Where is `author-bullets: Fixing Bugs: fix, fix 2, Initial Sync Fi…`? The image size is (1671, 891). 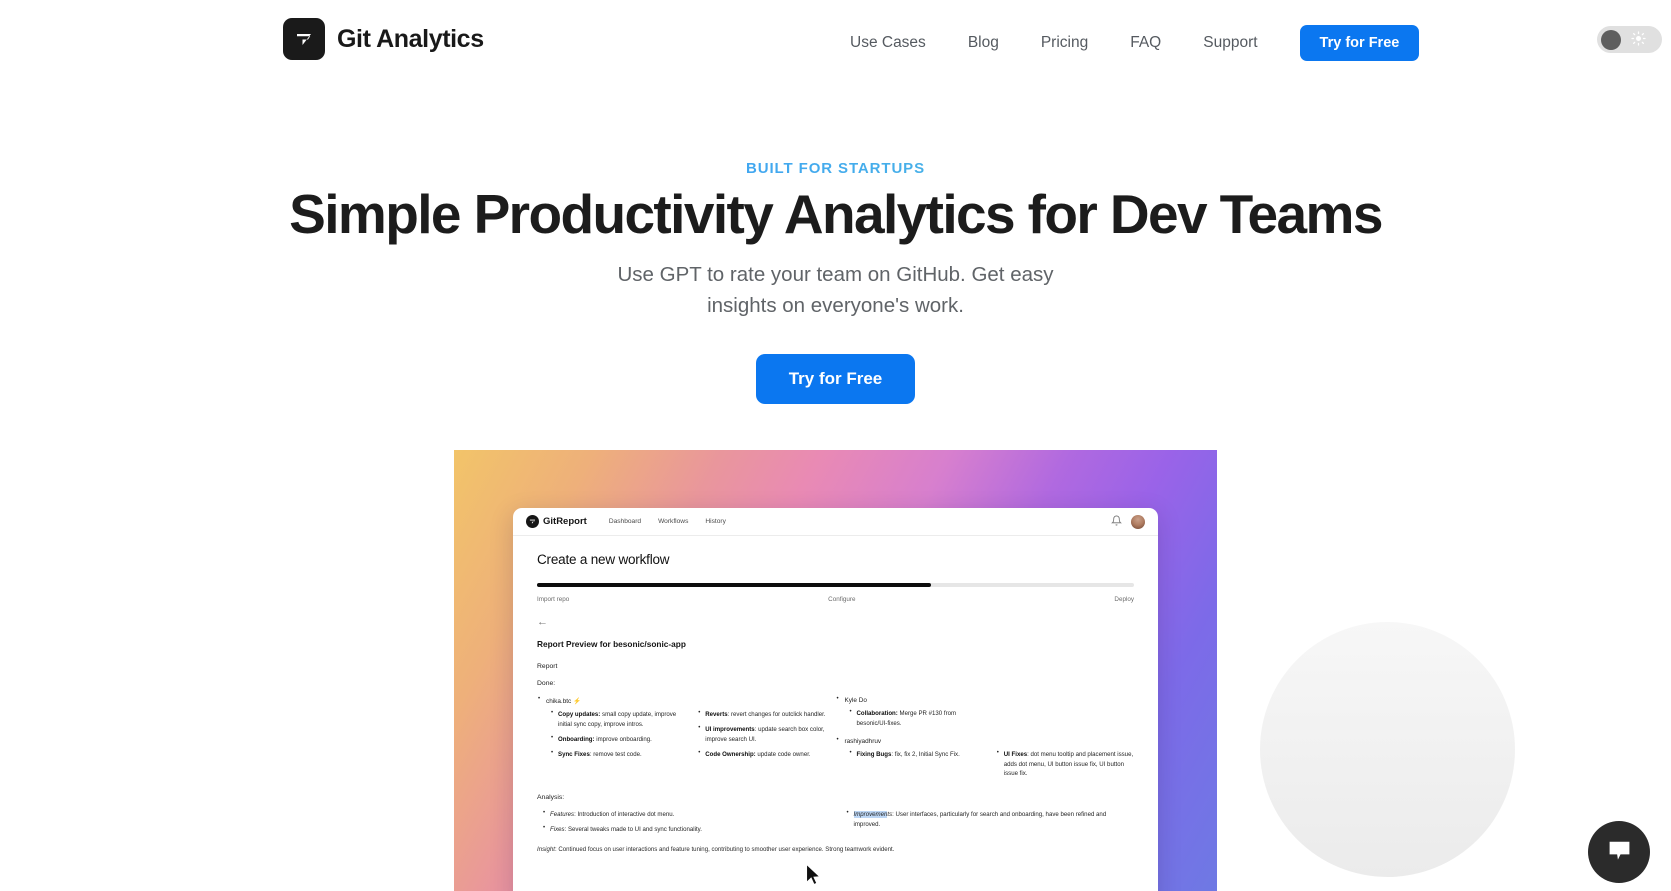 author-bullets: Fixing Bugs: fix, fix 2, Initial Sync Fi… is located at coordinates (985, 767).